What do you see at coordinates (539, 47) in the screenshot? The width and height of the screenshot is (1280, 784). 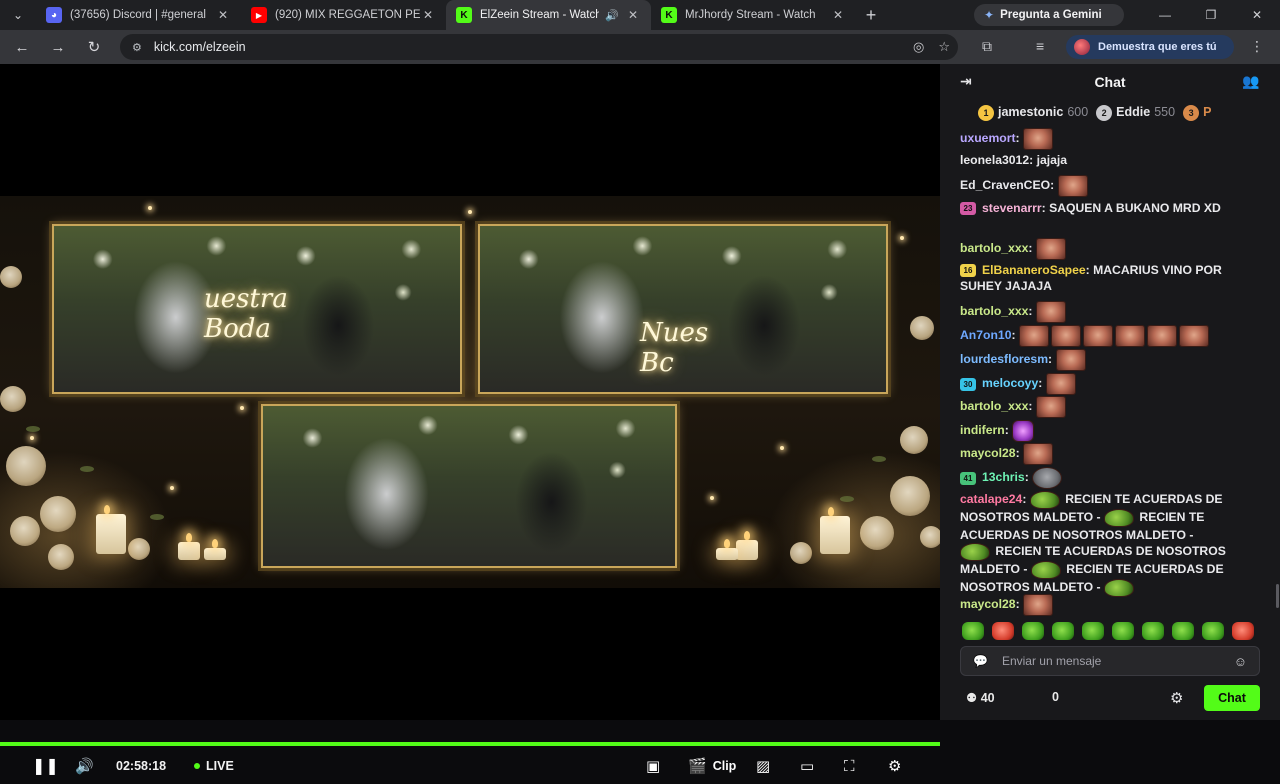 I see `address-bar: ⚙ kick.com/elzeein ◎ ☆` at bounding box center [539, 47].